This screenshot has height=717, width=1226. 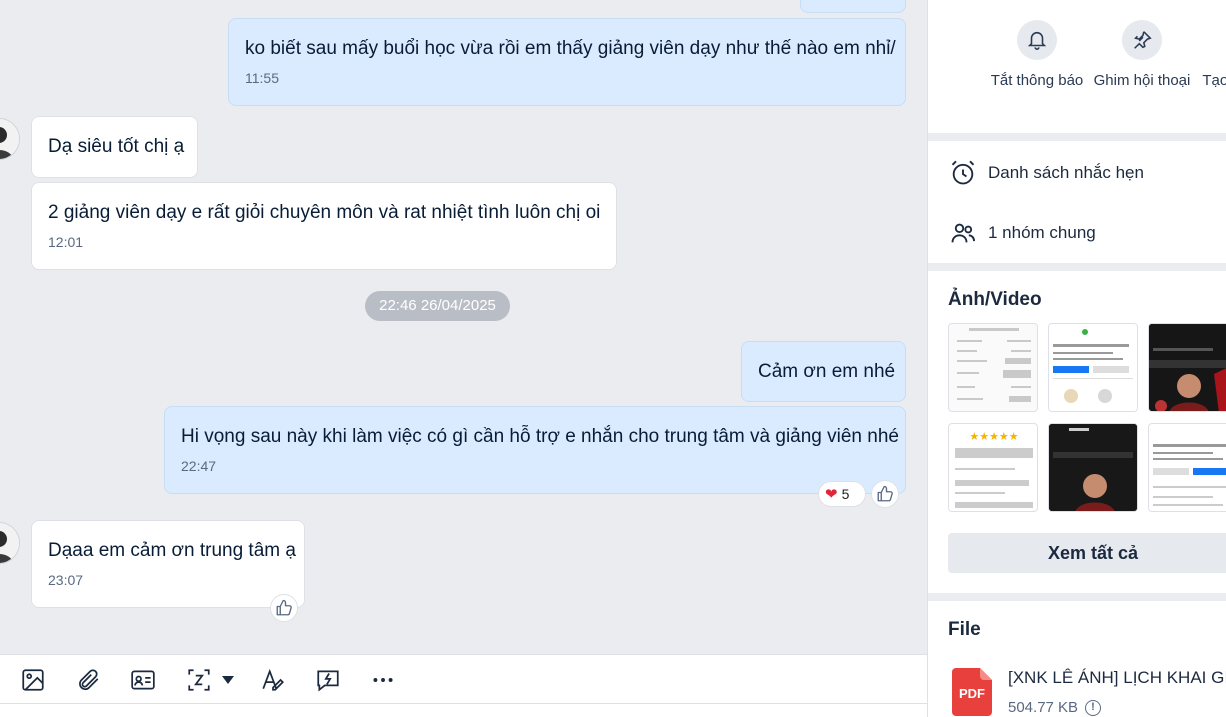 I want to click on screenshot-options-dropdown, so click(x=228, y=680).